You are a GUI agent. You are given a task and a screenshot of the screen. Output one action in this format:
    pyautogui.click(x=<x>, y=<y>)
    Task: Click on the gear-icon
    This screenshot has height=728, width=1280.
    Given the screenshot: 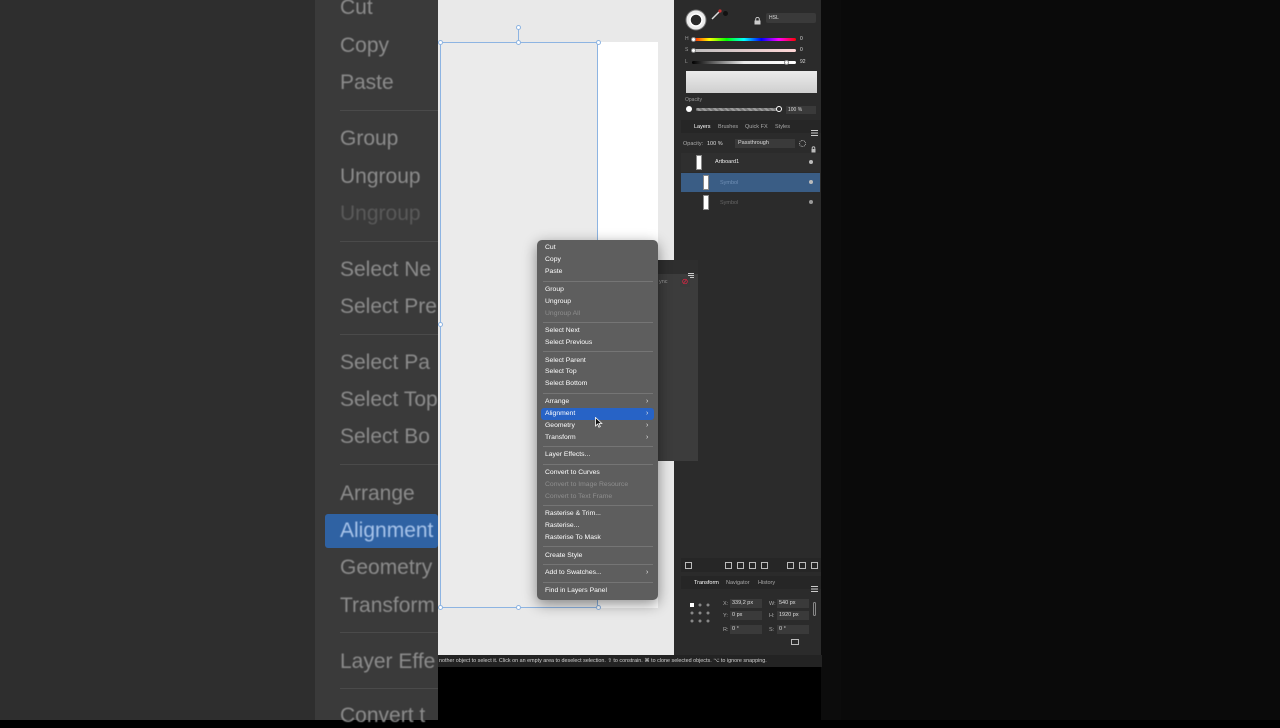 What is the action you would take?
    pyautogui.click(x=802, y=143)
    